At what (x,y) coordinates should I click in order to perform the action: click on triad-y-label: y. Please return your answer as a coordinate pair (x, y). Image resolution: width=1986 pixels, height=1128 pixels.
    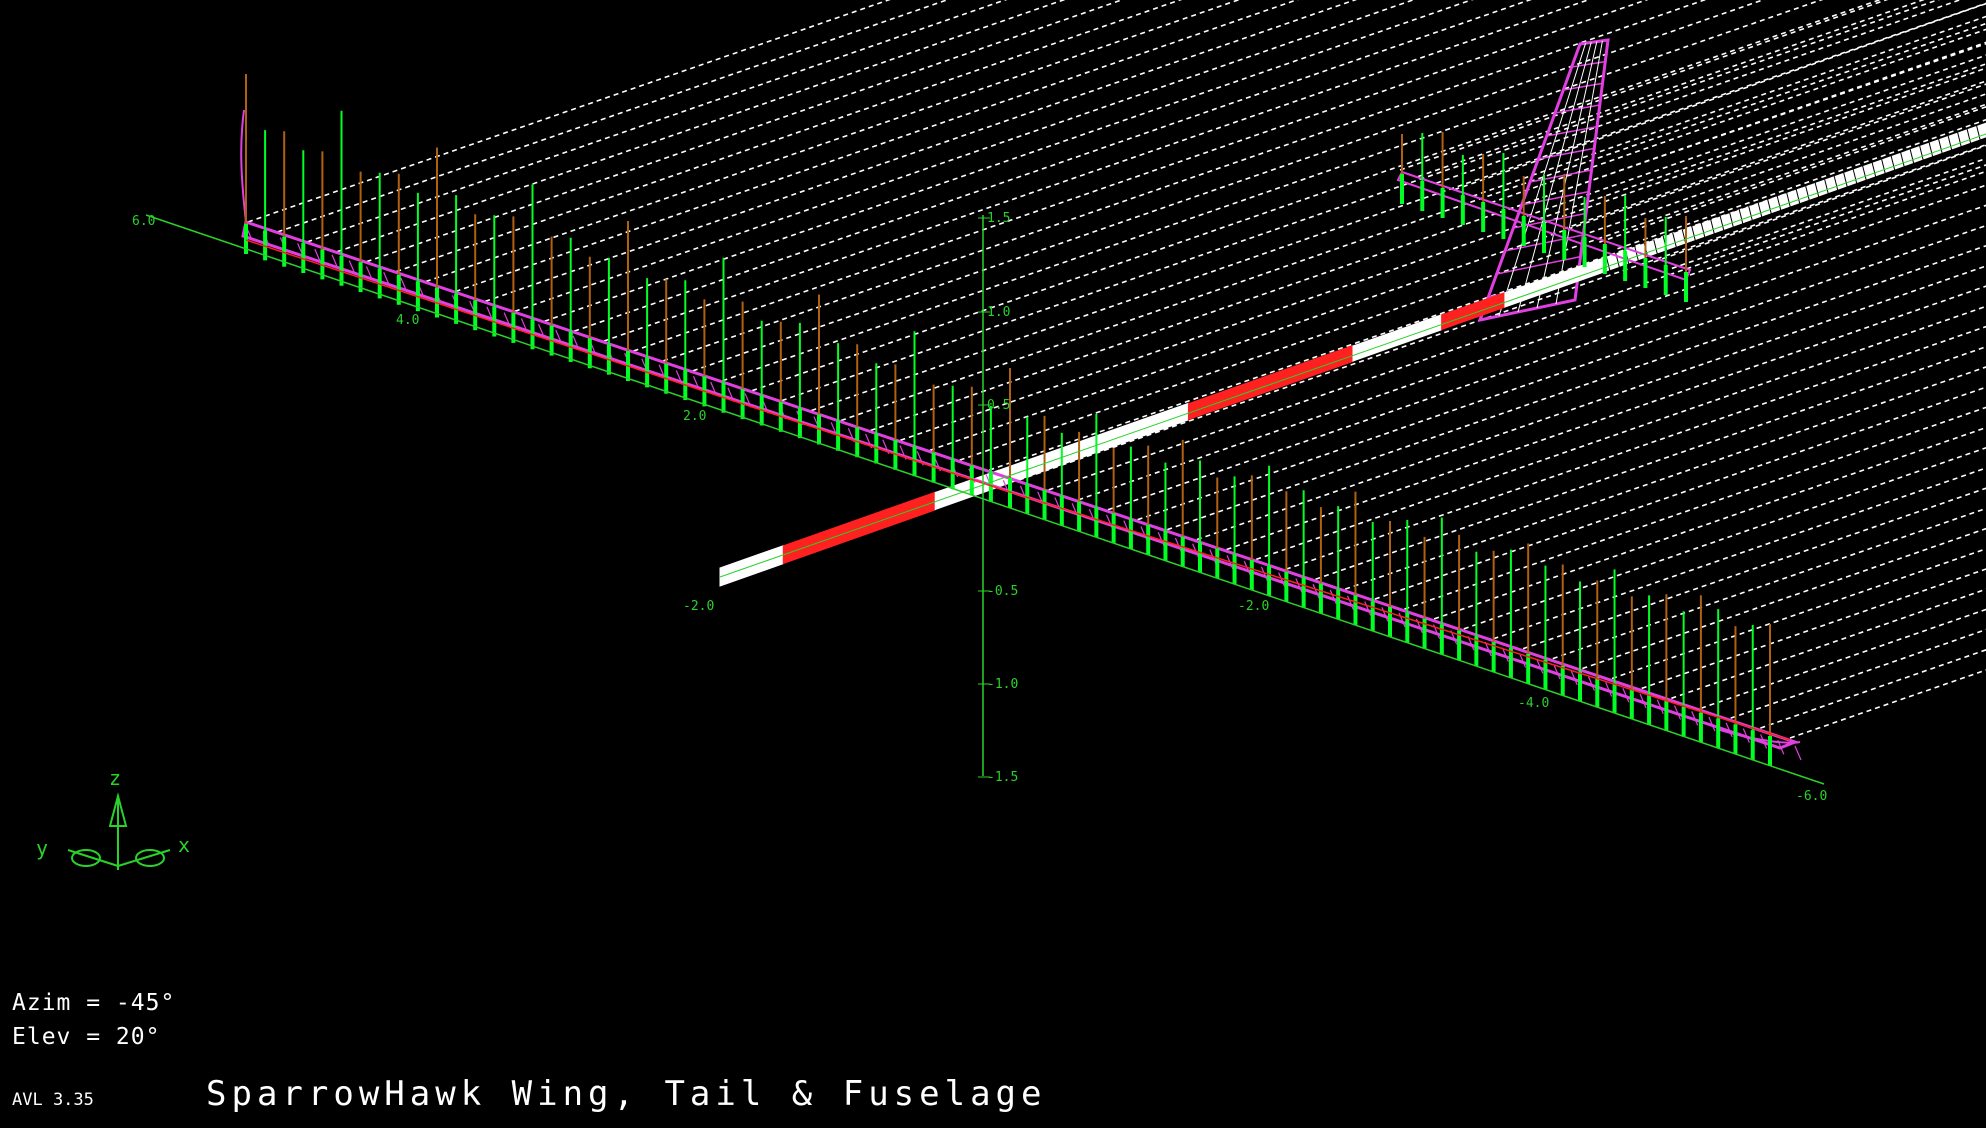
    Looking at the image, I should click on (42, 848).